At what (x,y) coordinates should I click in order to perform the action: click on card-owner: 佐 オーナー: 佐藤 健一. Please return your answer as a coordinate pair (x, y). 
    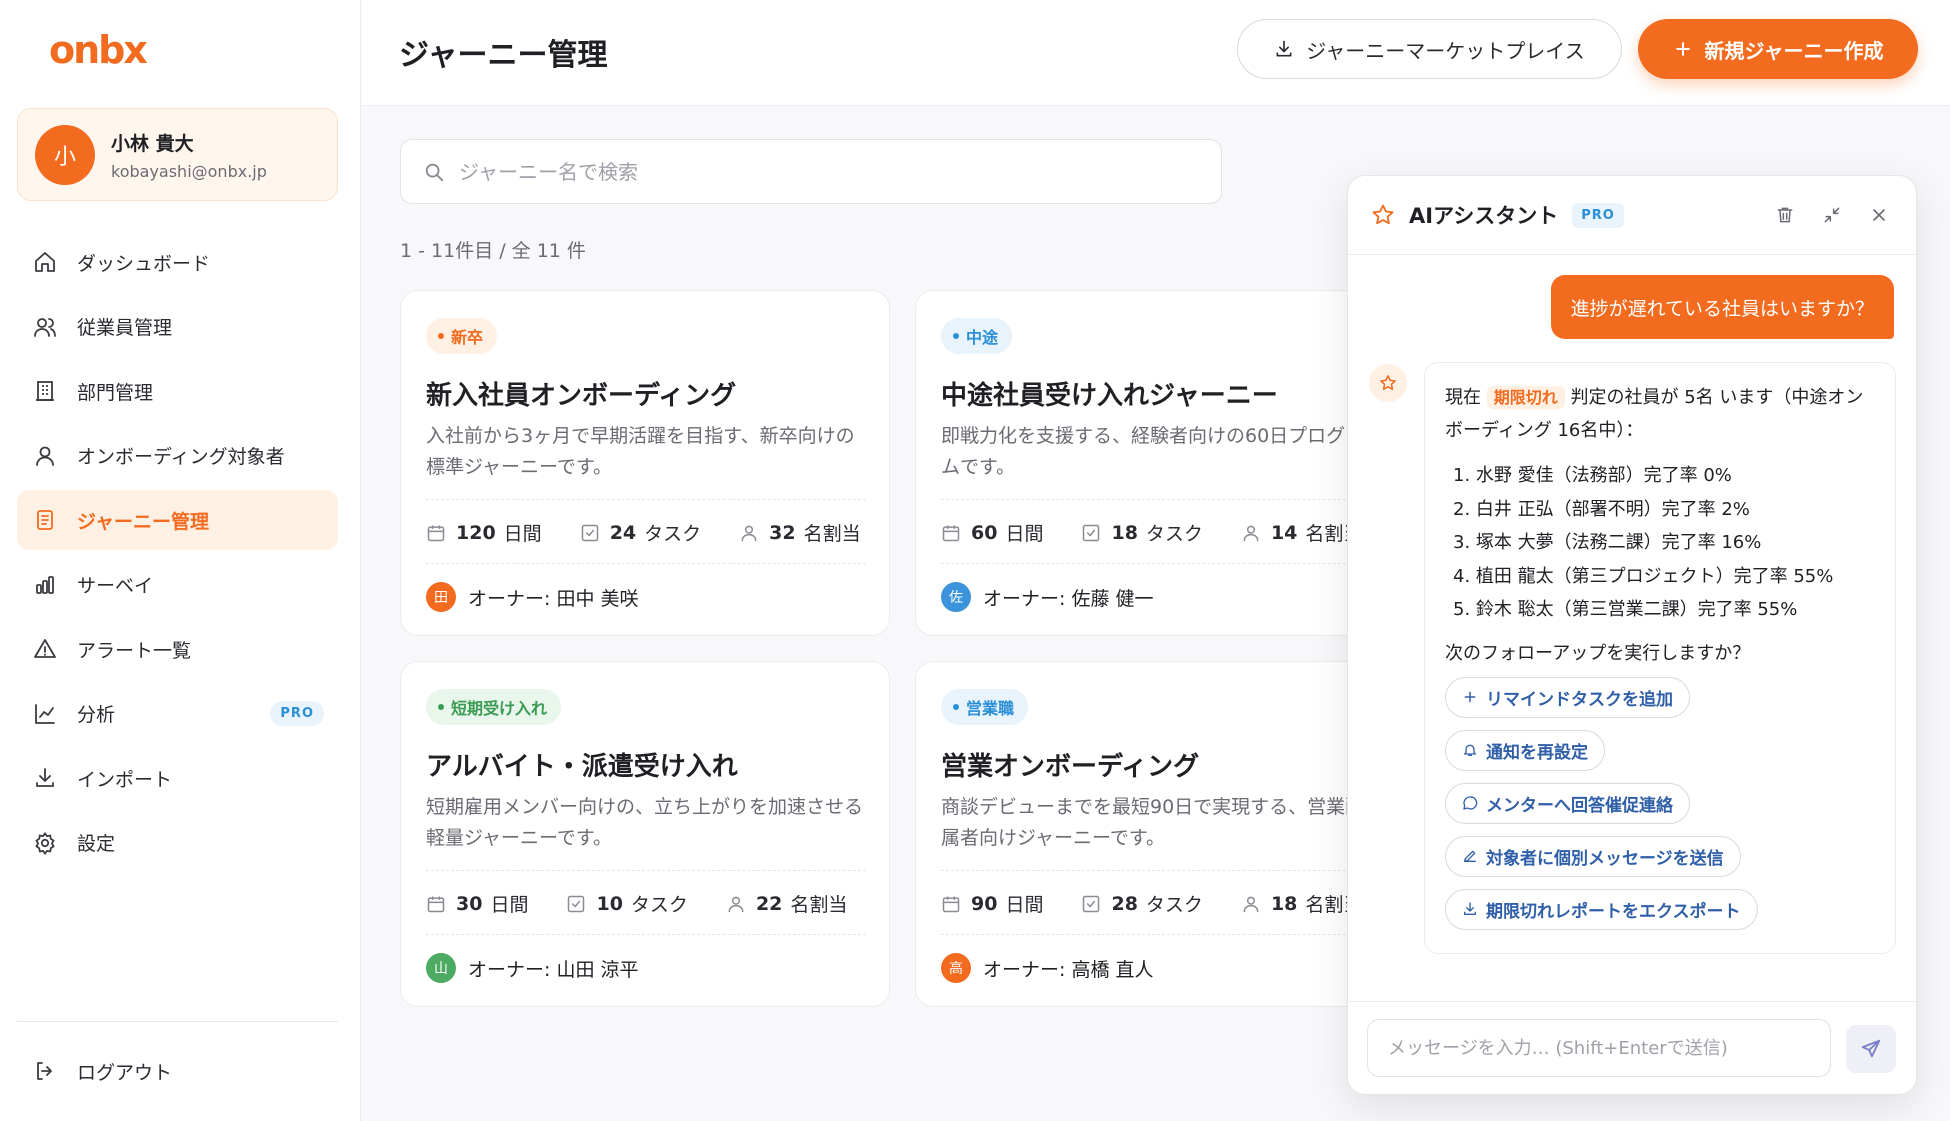
    Looking at the image, I should click on (1047, 597).